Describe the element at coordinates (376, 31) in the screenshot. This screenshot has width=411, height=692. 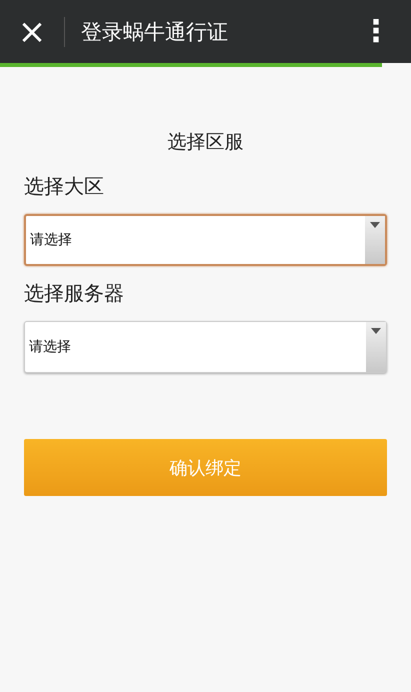
I see `menu-button: ⋮` at that location.